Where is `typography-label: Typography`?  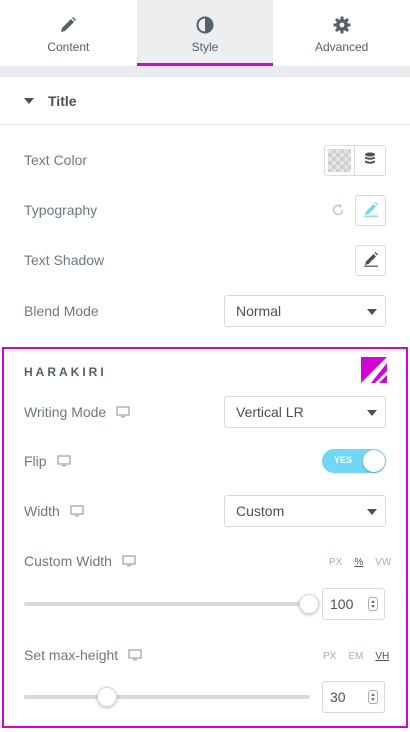
typography-label: Typography is located at coordinates (61, 210).